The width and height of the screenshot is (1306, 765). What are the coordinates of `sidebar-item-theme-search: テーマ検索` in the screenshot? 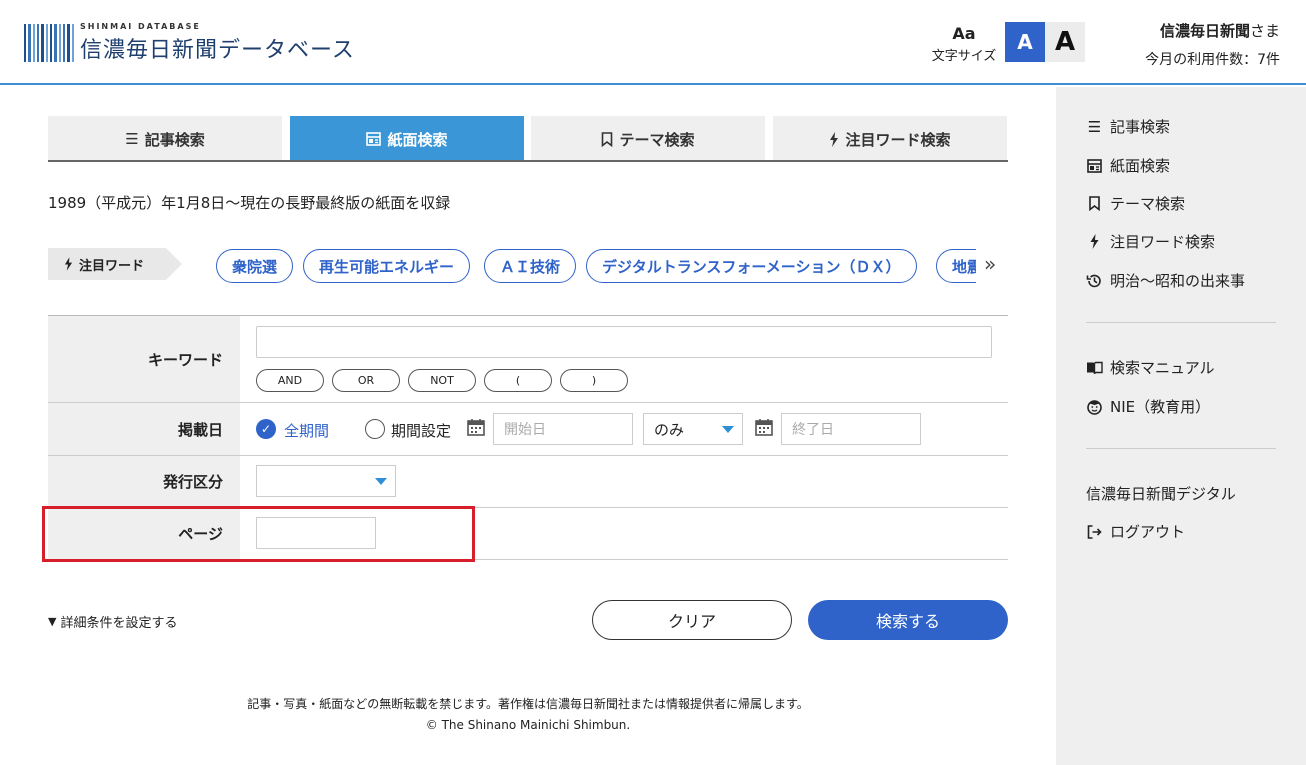 It's located at (1135, 203).